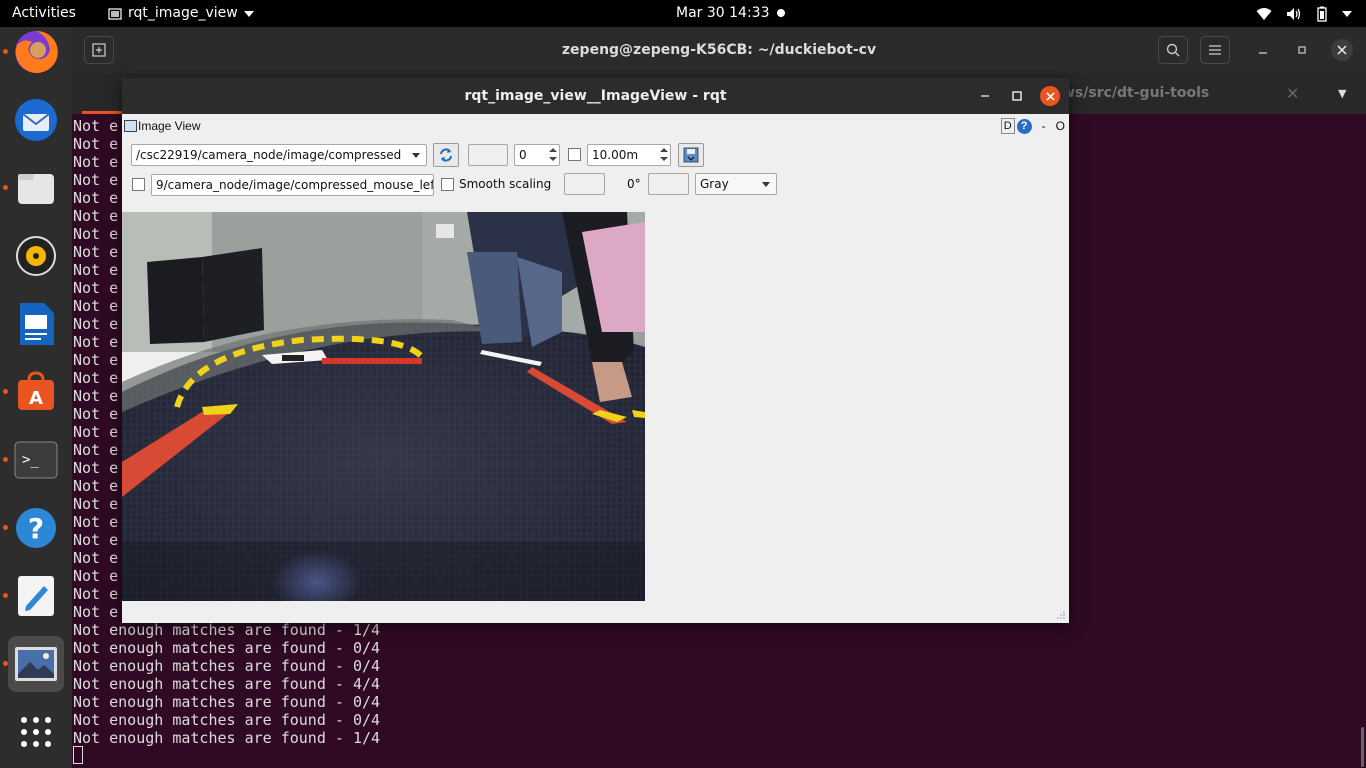  I want to click on terminal-headerbar: zepeng@zepeng-K56CB: ~/duckiebot-cv, so click(719, 50).